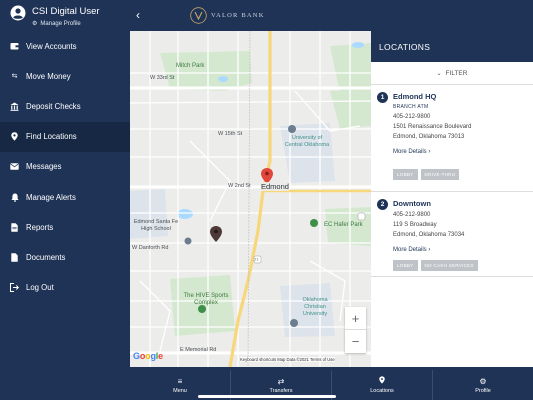 The height and width of the screenshot is (400, 533). What do you see at coordinates (439, 73) in the screenshot?
I see `chevron-down-icon: ⌄` at bounding box center [439, 73].